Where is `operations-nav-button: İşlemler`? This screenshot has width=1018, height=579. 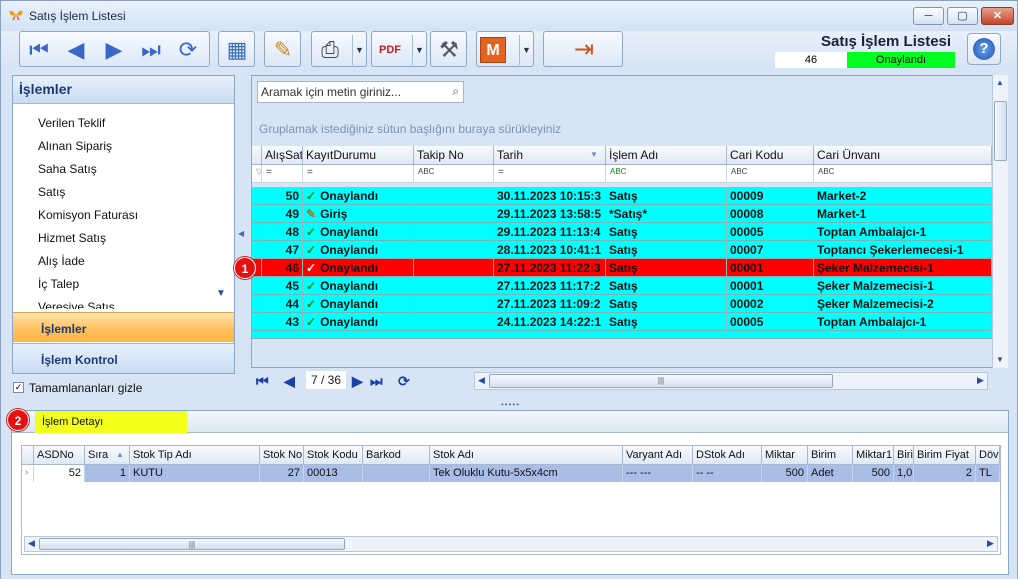 operations-nav-button: İşlemler is located at coordinates (123, 327).